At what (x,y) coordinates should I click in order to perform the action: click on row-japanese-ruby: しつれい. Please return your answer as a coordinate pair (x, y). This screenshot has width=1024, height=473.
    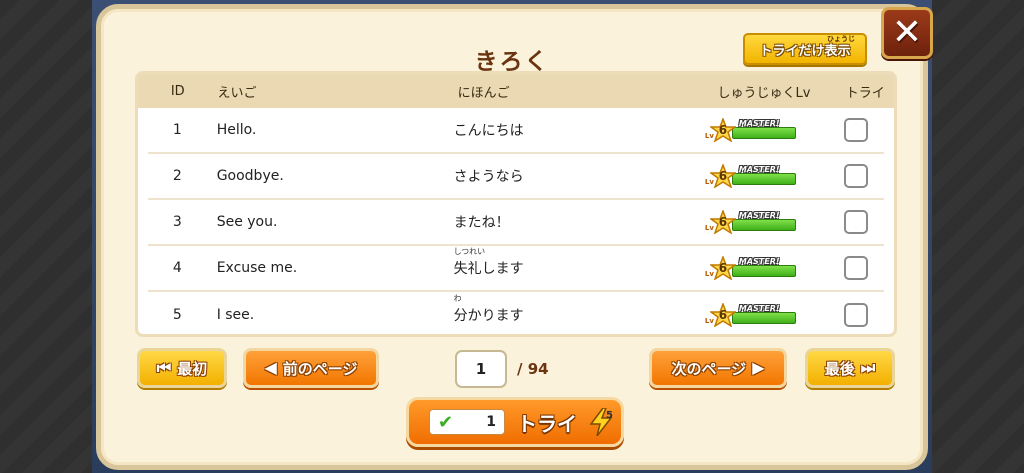
    Looking at the image, I should click on (469, 251).